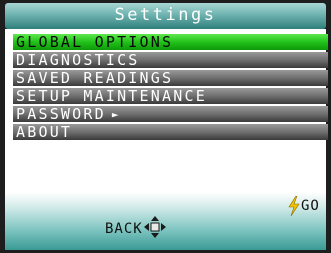 This screenshot has height=253, width=331. I want to click on page-title: Settings, so click(165, 15).